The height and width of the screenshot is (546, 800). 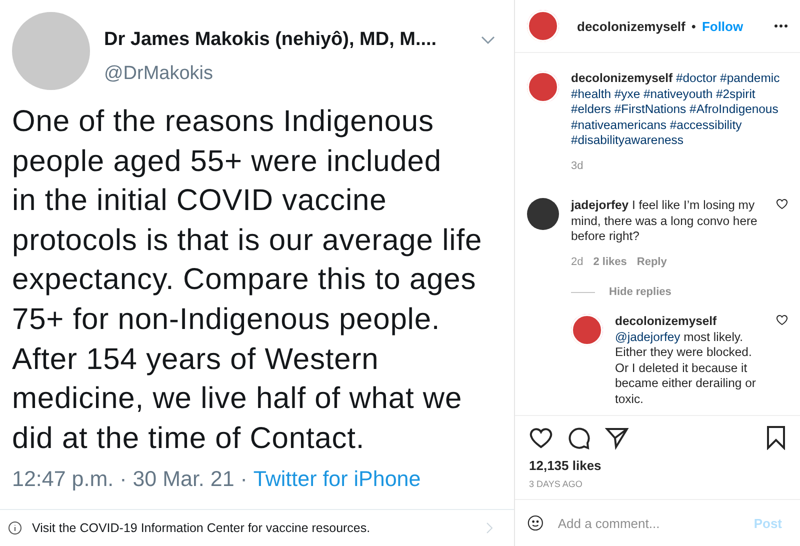 What do you see at coordinates (640, 292) in the screenshot?
I see `hide-replies-button: Hide replies` at bounding box center [640, 292].